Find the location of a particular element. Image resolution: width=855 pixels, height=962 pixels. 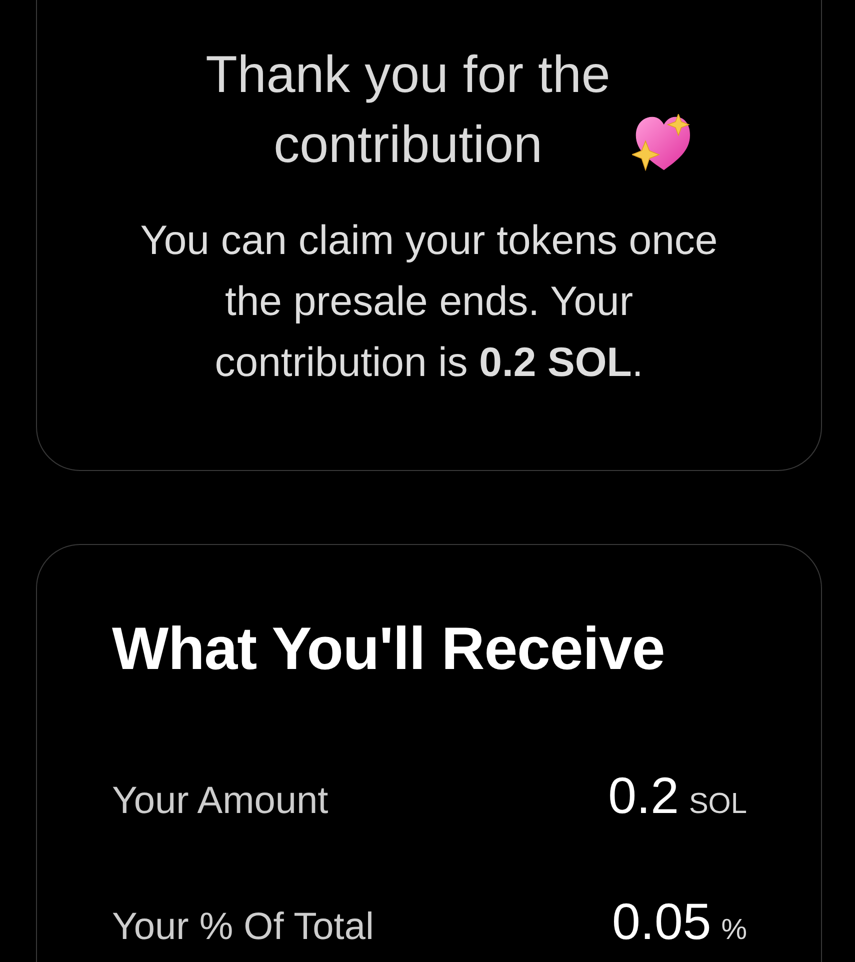

contribution-message: You can claim your tokens once the presale ends. Your contribution is 0.2 SOL. is located at coordinates (429, 301).